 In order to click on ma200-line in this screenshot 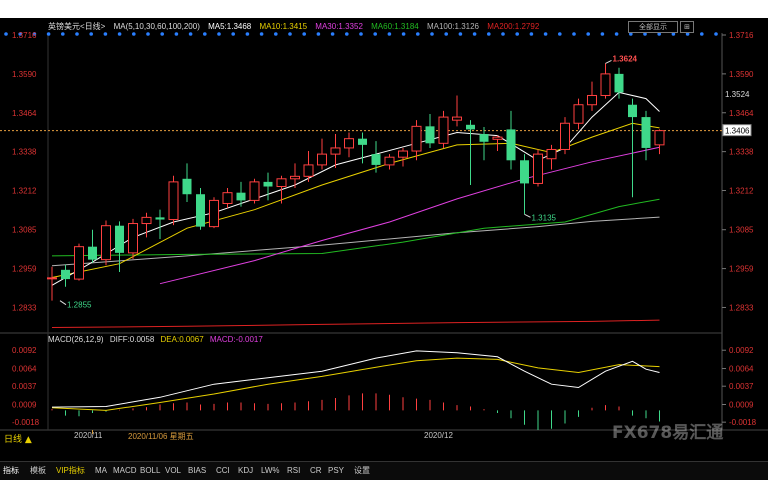, I will do `click(355, 323)`.